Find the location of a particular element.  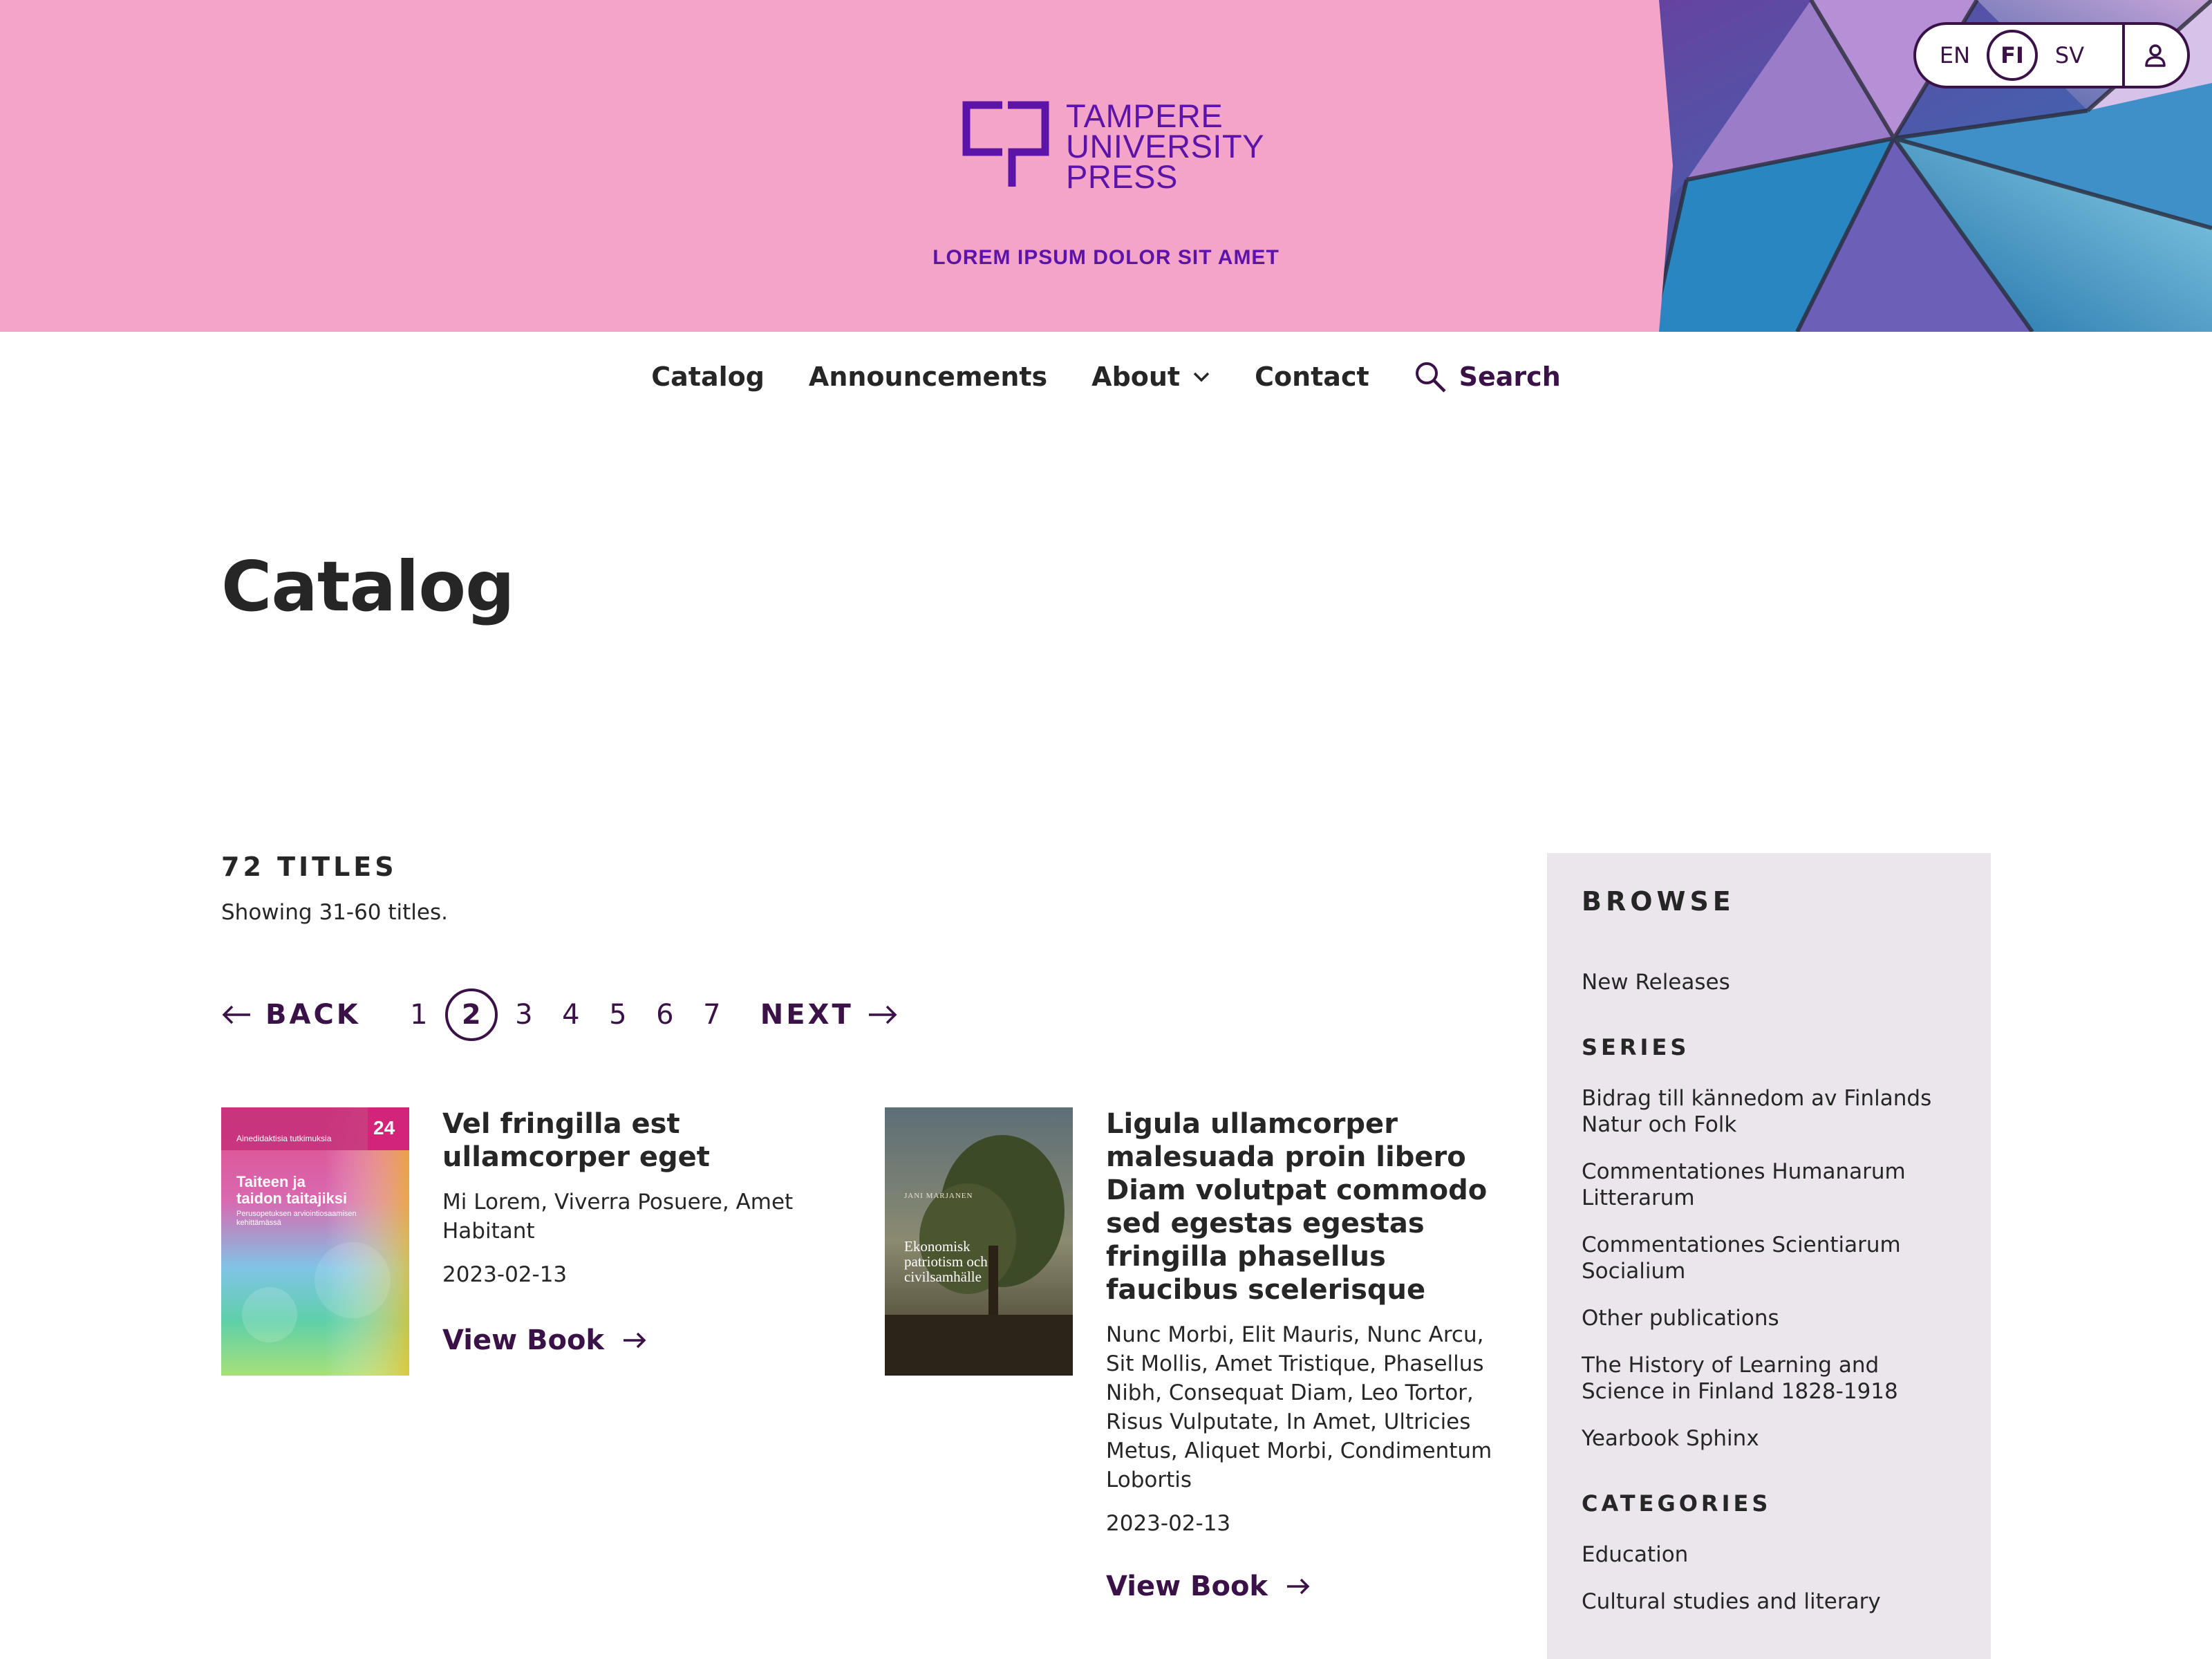

user-icon is located at coordinates (2155, 55).